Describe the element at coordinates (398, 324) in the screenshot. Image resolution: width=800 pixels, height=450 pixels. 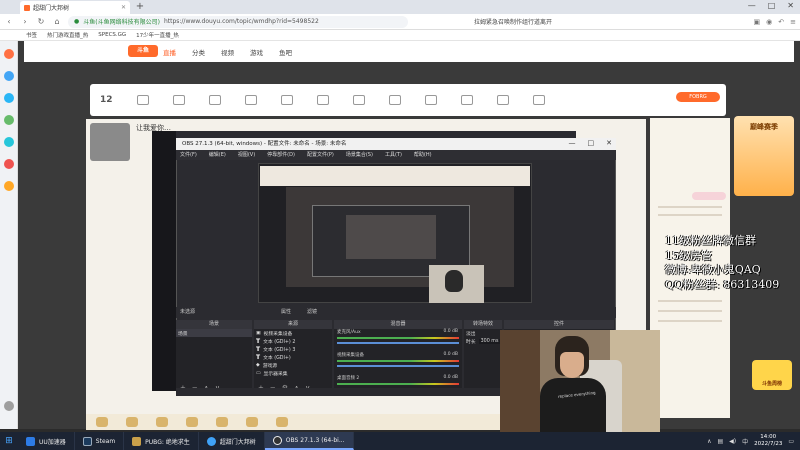
I see `mixer-dock-title: 混音器` at that location.